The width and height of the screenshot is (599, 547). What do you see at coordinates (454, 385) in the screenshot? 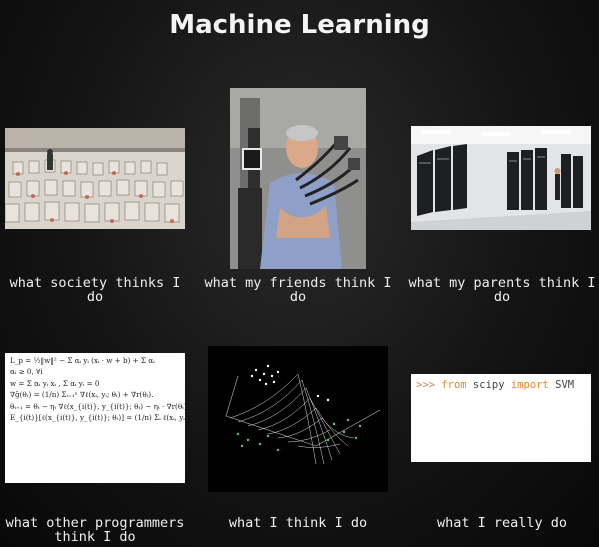
I see `code-keyword-from: from` at bounding box center [454, 385].